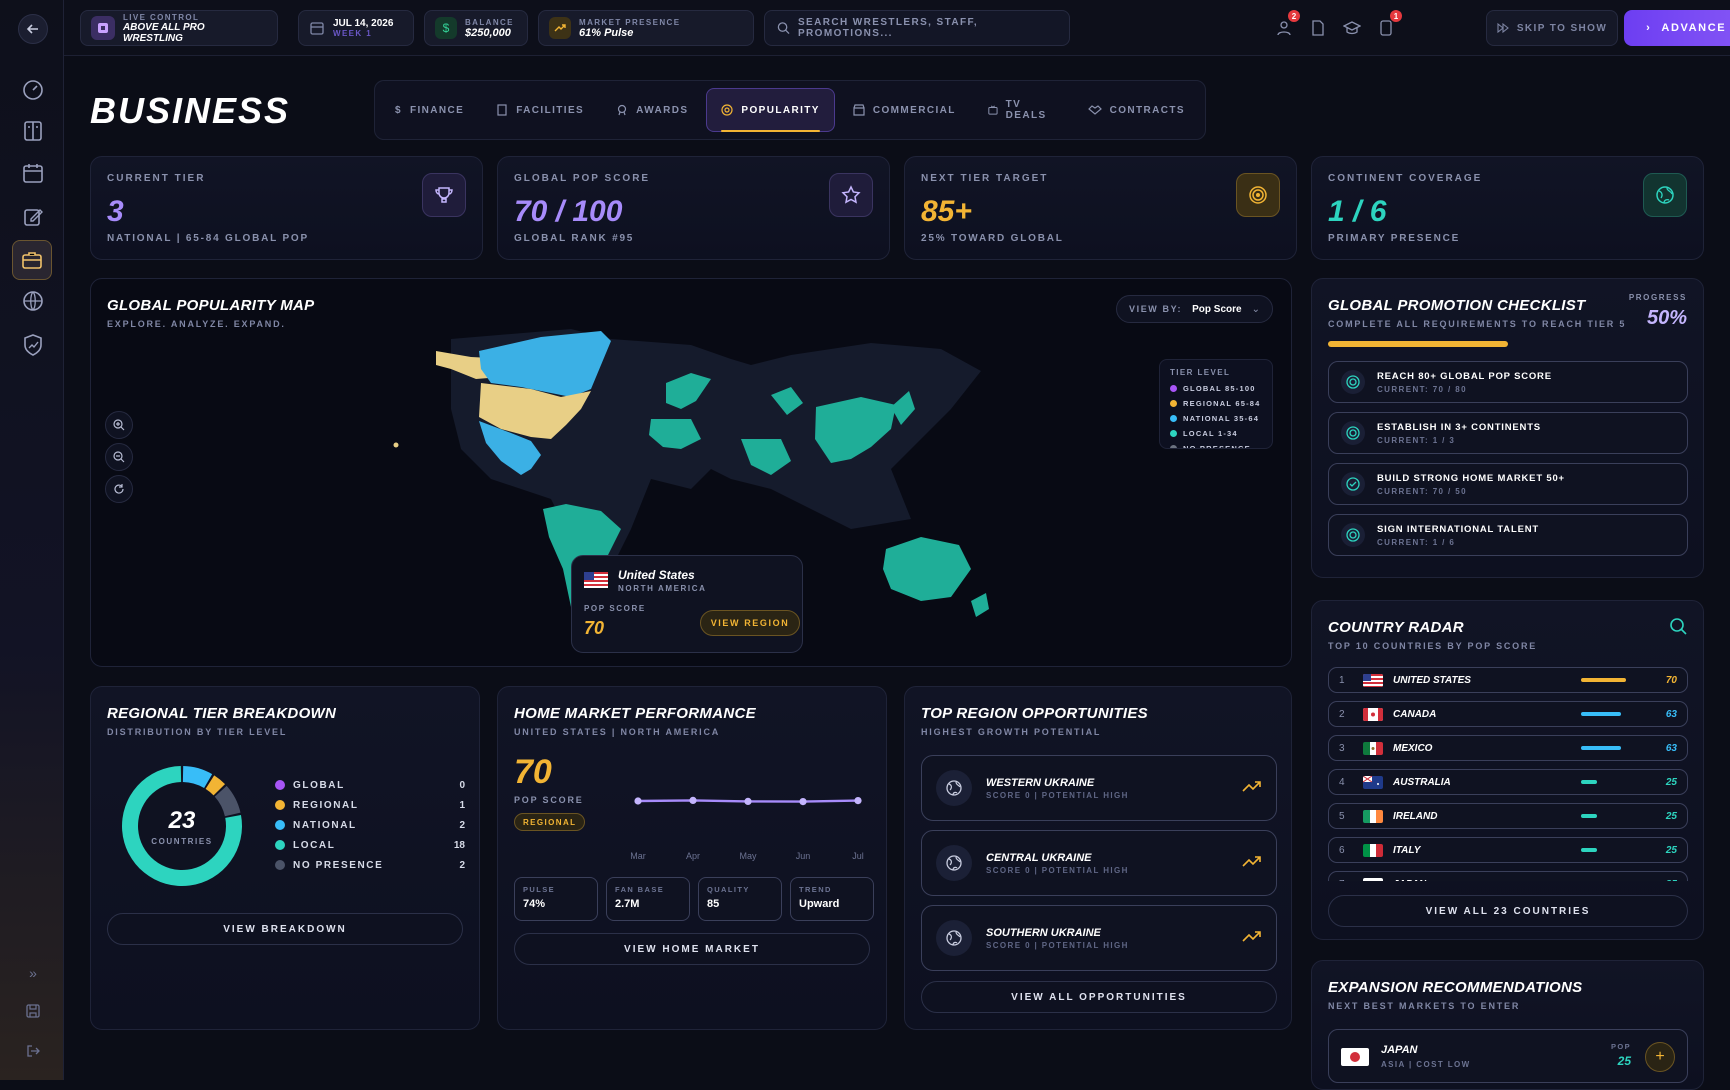 The height and width of the screenshot is (1090, 1730). I want to click on checklist-item-title: BUILD STRONG HOME MARKET 50+, so click(1471, 478).